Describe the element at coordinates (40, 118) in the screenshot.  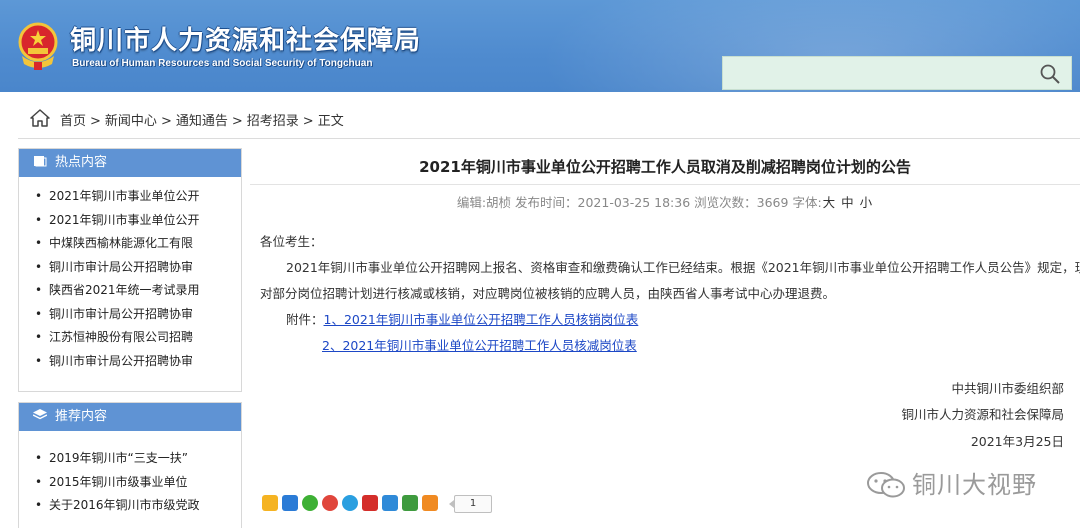
I see `home-icon` at that location.